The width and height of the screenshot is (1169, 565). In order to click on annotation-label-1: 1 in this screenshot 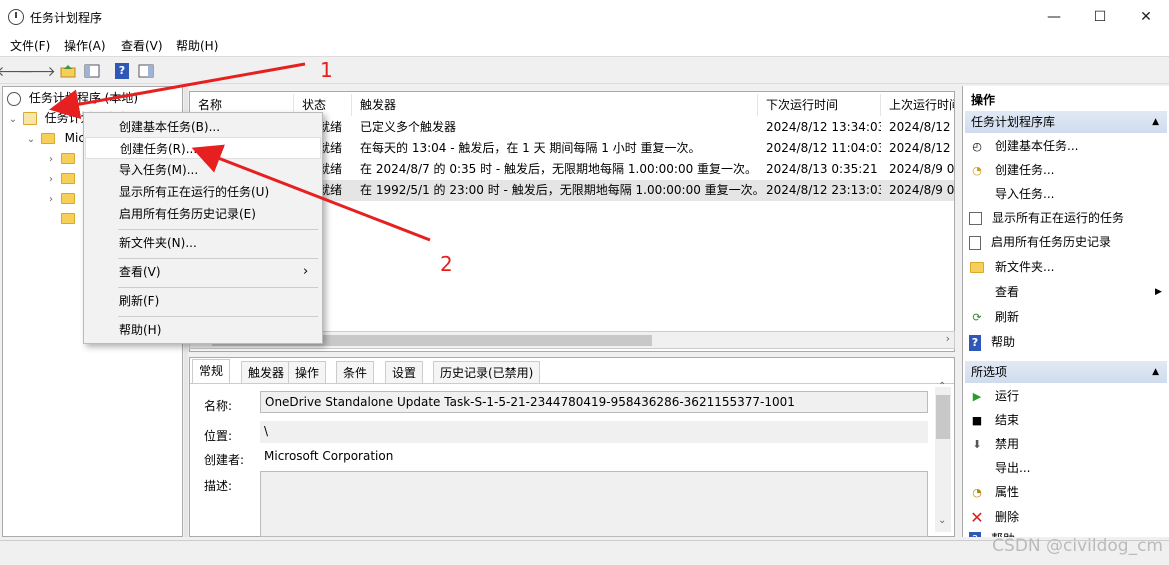, I will do `click(326, 70)`.